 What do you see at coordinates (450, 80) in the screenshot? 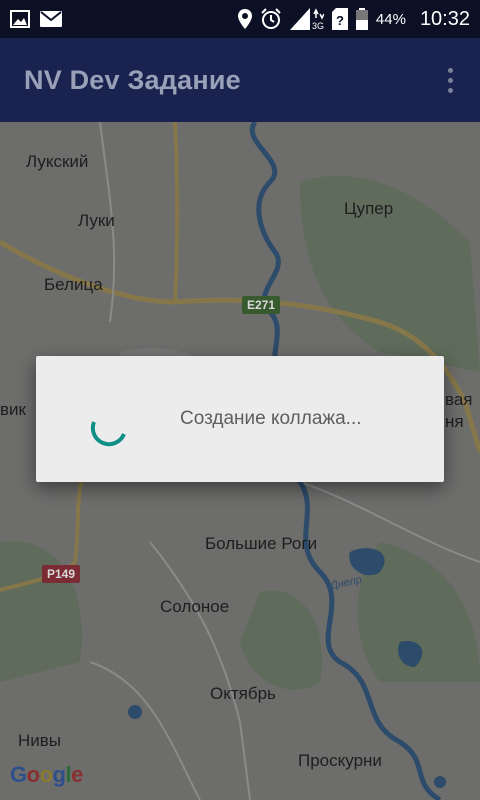
I see `more-vert-icon` at bounding box center [450, 80].